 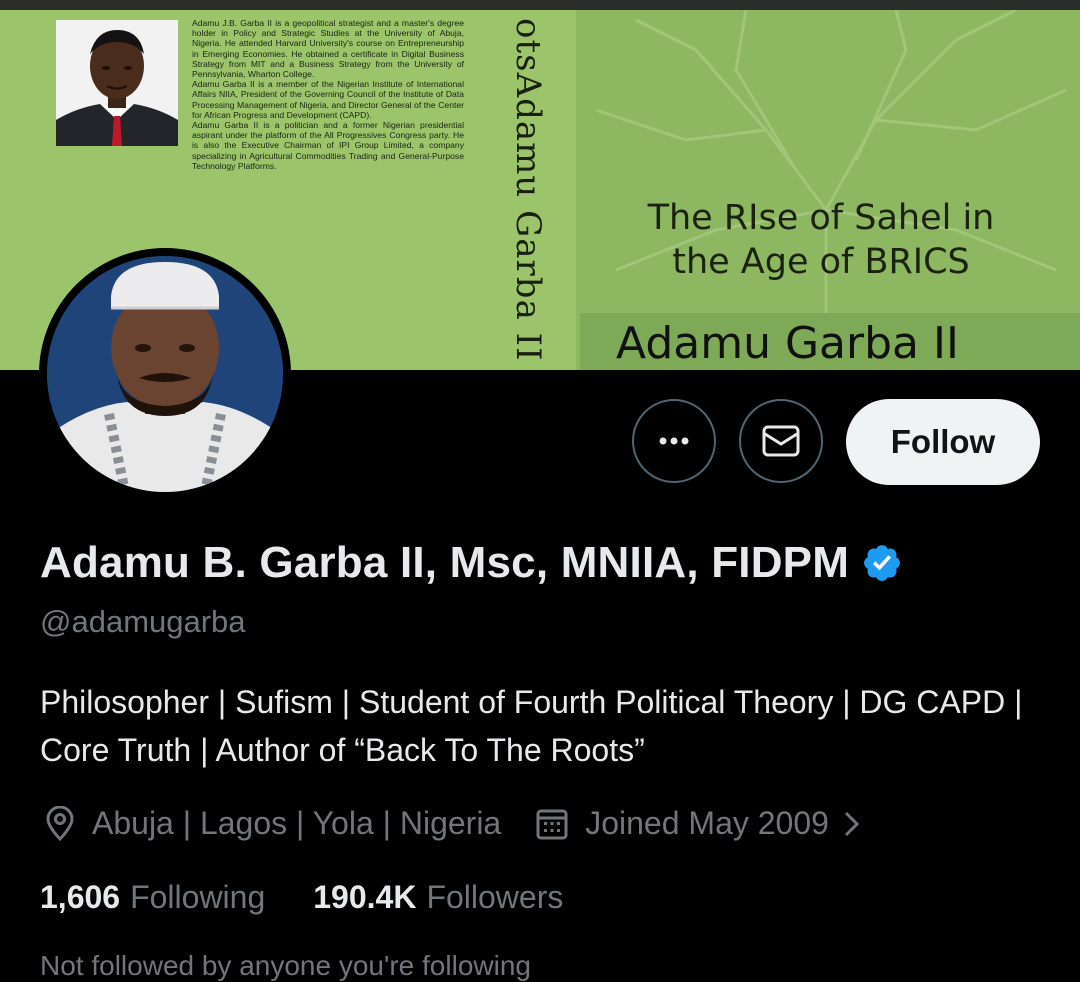 I want to click on follow-button: Follow, so click(x=943, y=442).